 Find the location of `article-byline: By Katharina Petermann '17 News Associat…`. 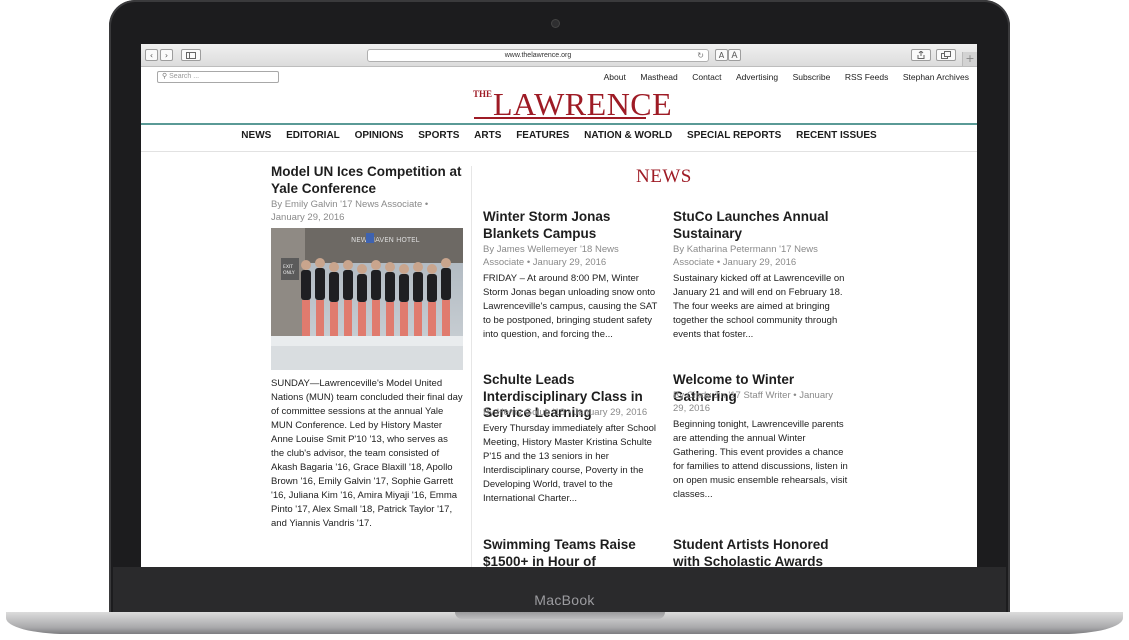

article-byline: By Katharina Petermann '17 News Associat… is located at coordinates (745, 256).